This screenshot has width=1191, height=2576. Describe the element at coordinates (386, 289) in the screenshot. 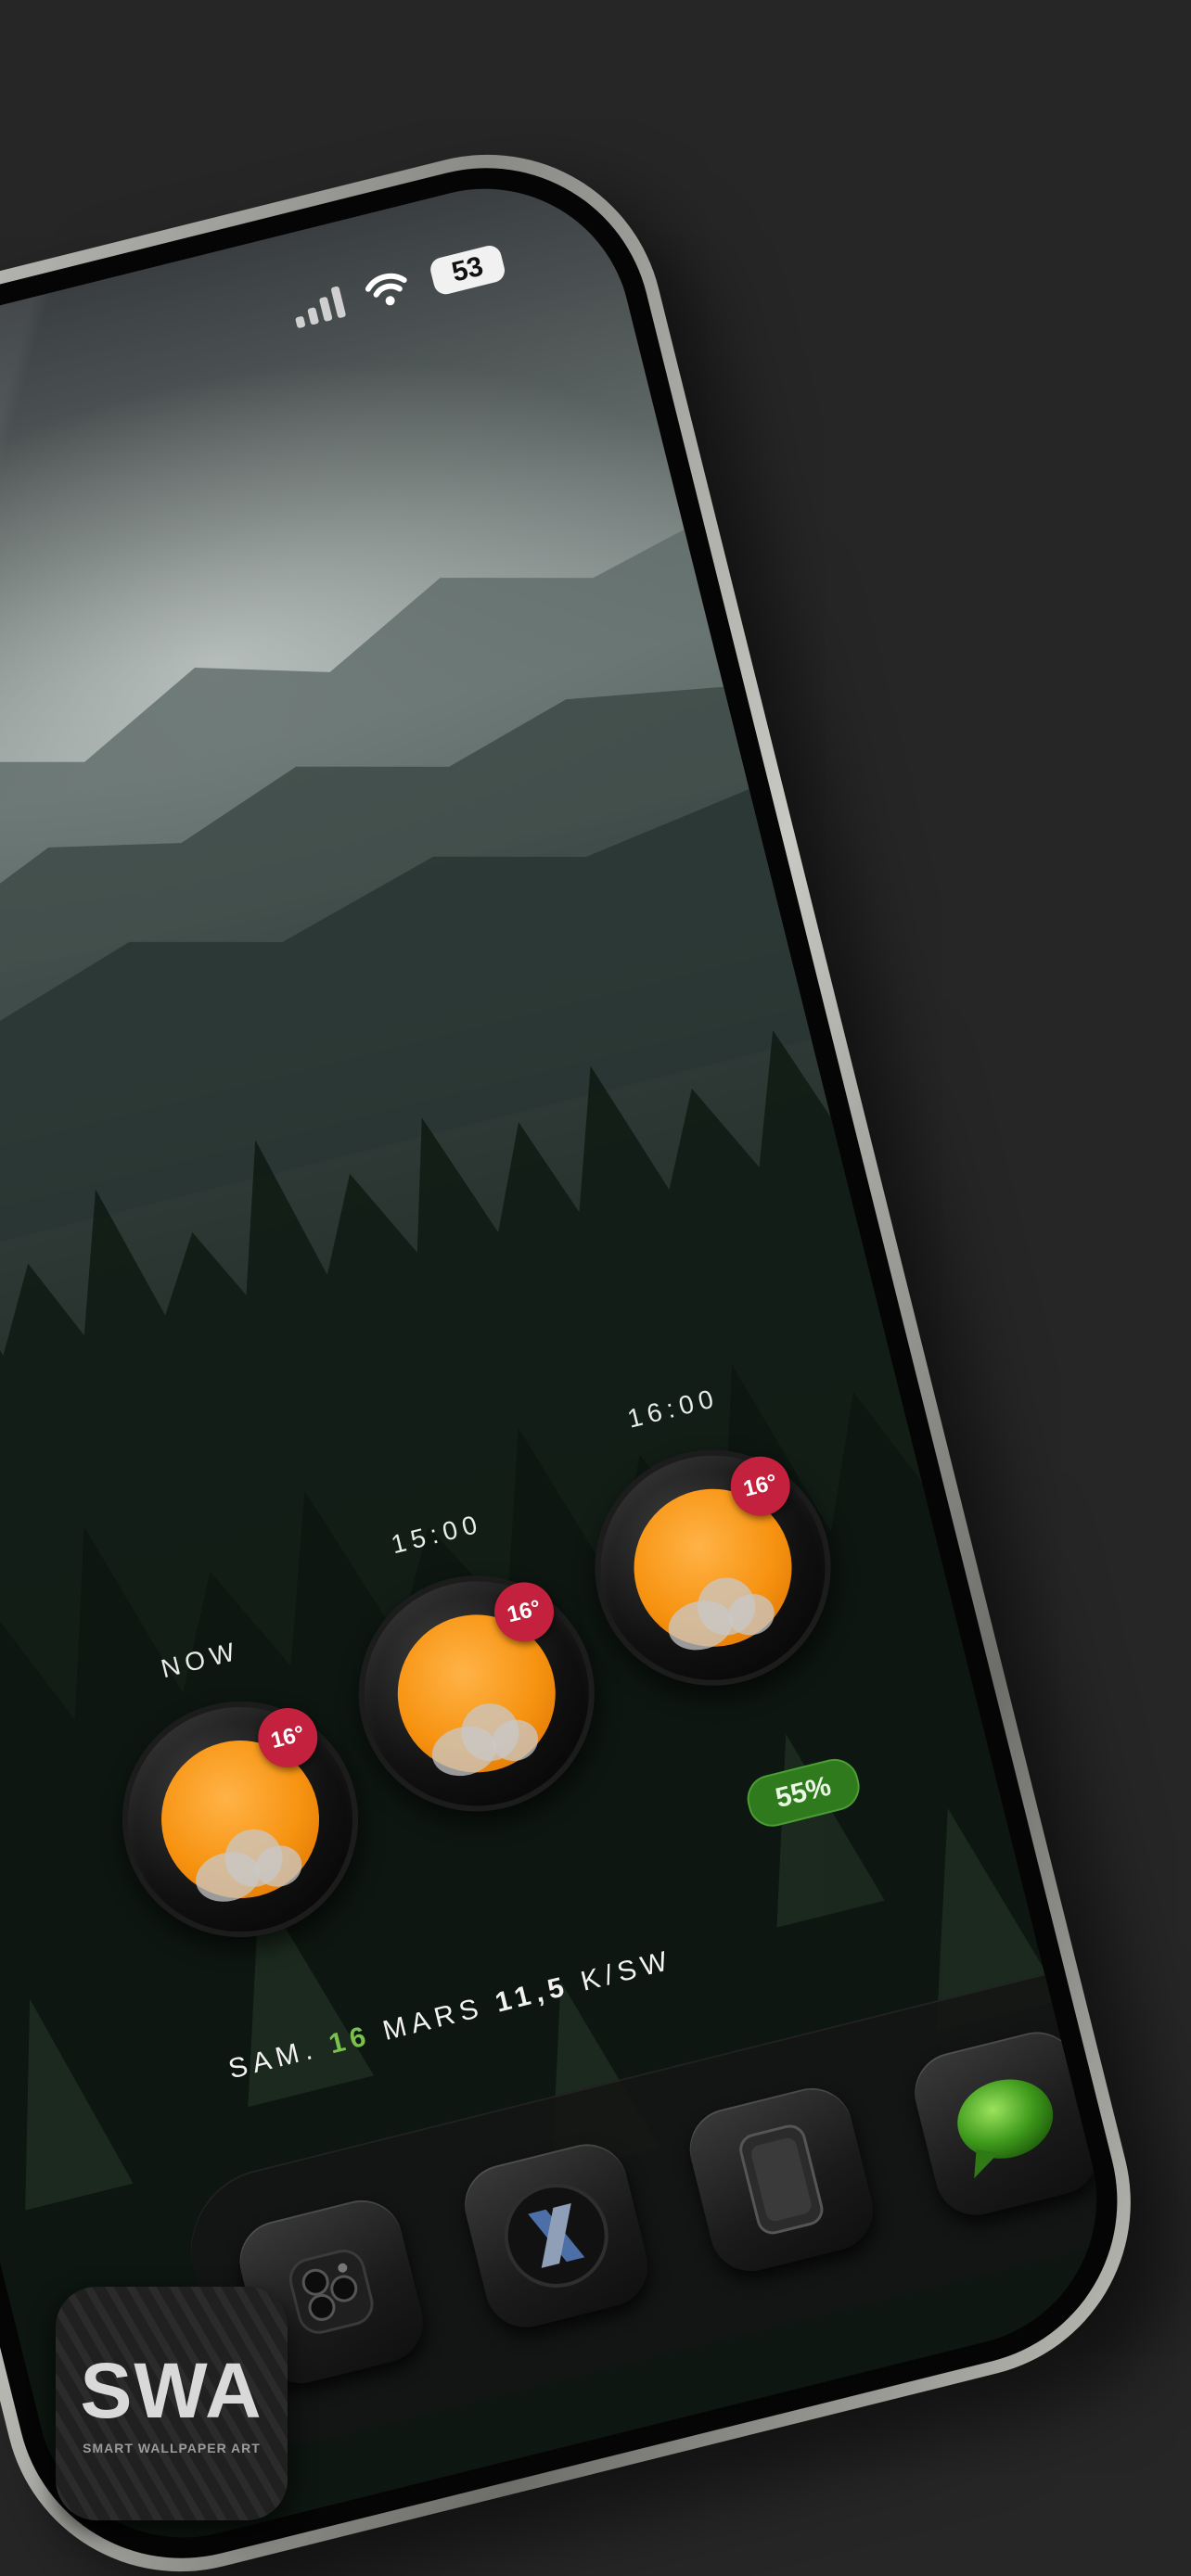

I see `wifi-icon` at that location.